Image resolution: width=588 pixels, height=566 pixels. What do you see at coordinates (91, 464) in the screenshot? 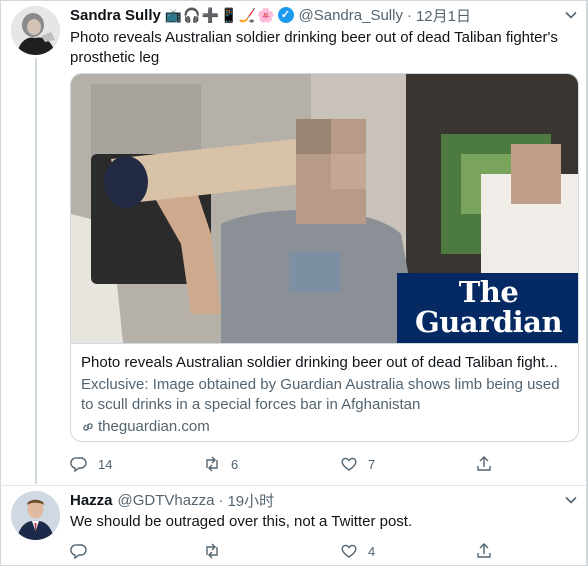
I see `reply-button: 14` at bounding box center [91, 464].